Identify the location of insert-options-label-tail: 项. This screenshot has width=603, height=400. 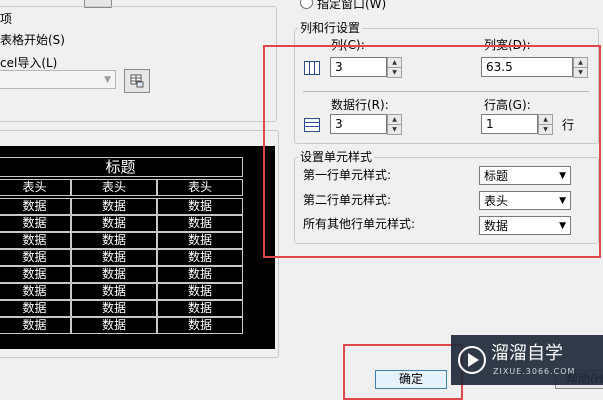
(6, 19).